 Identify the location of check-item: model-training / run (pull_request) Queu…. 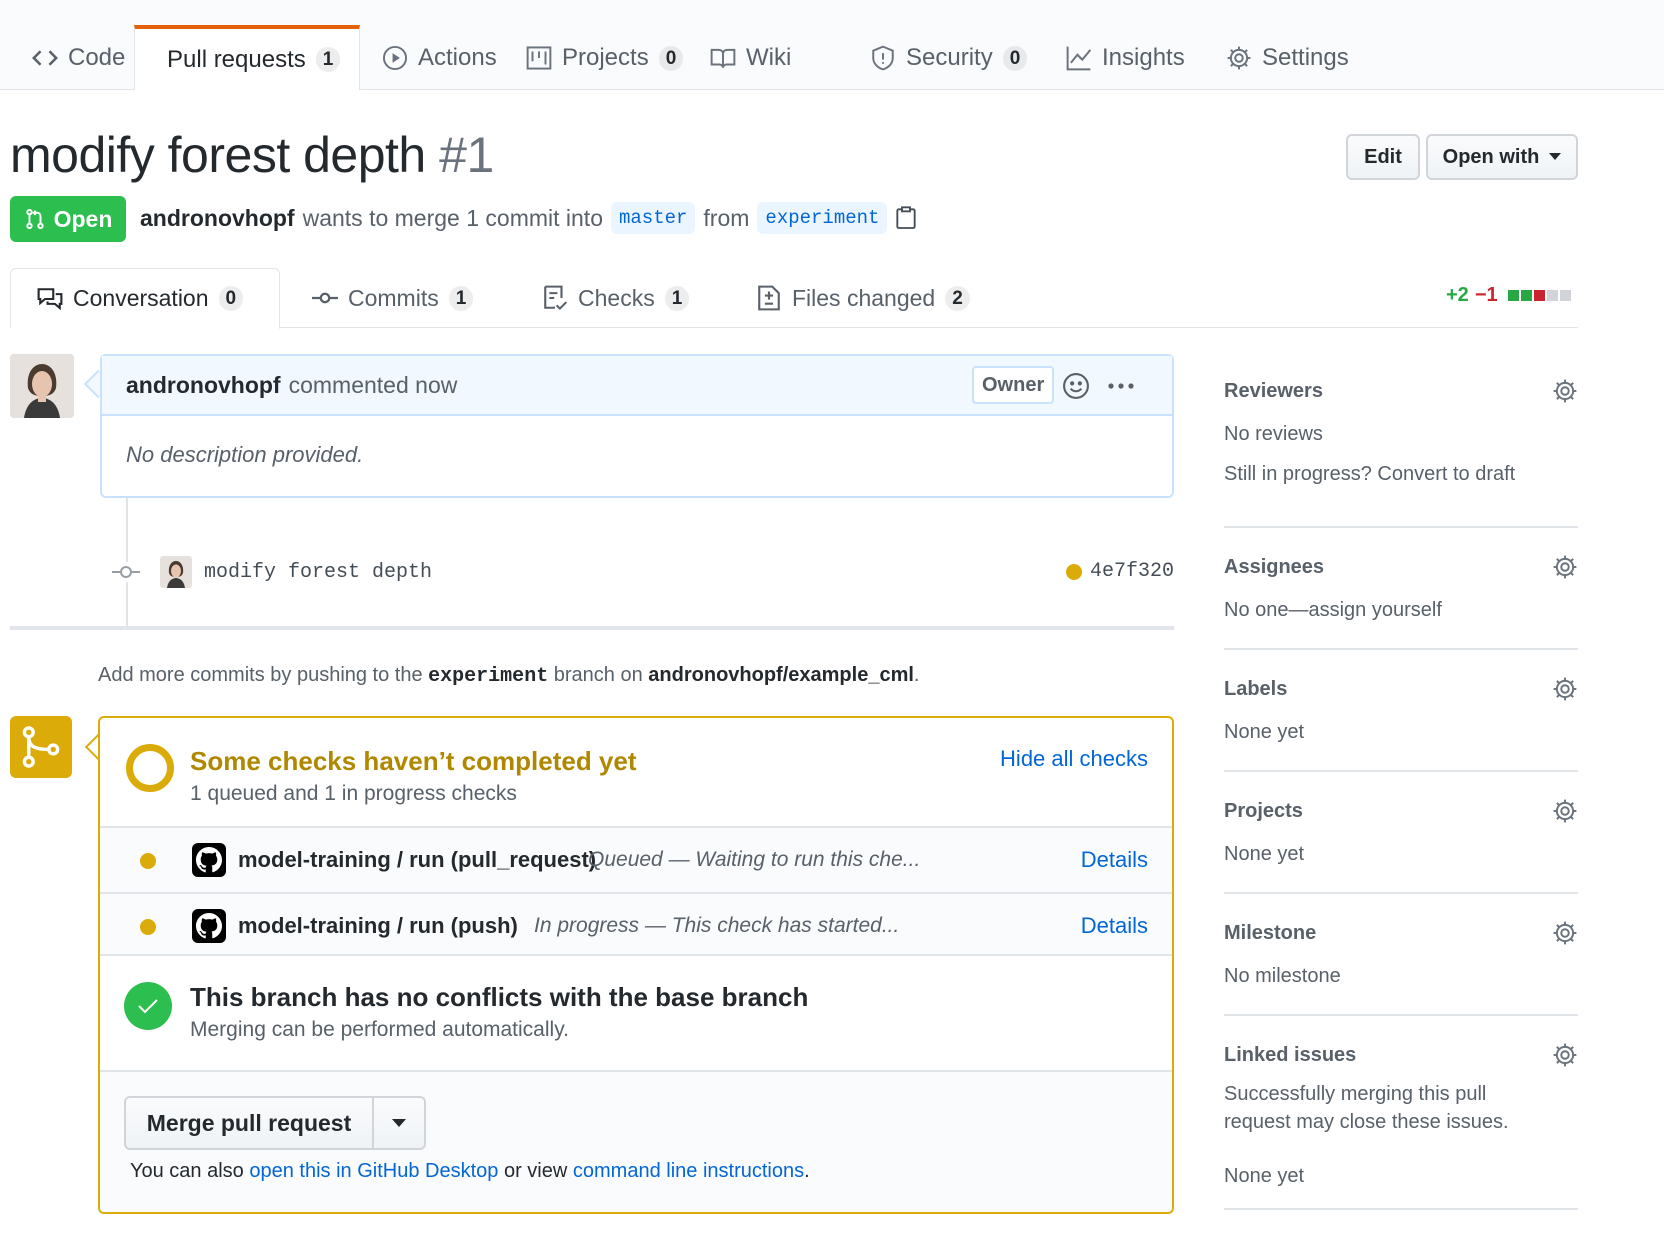
(636, 859).